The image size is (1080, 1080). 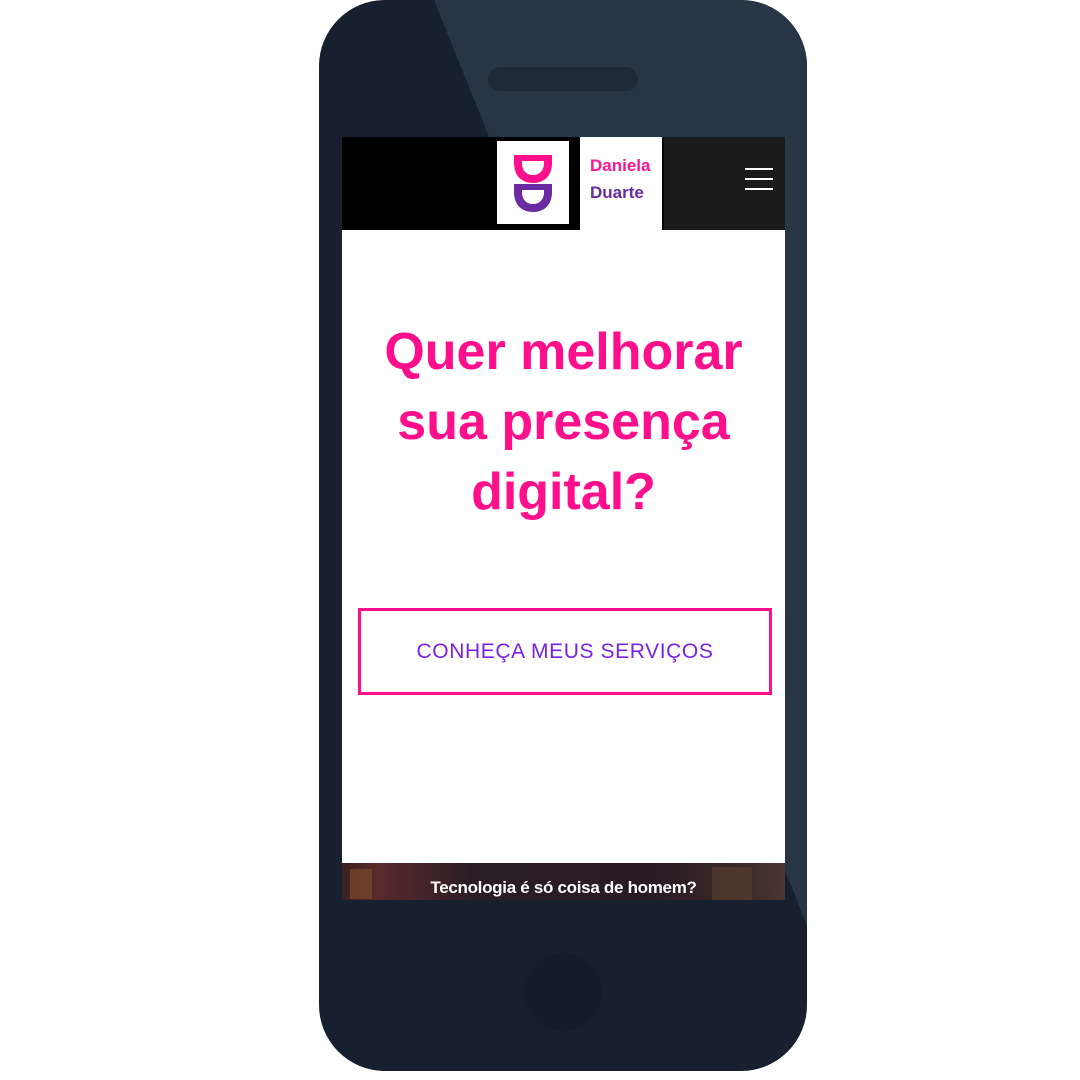 I want to click on logo-link, so click(x=533, y=182).